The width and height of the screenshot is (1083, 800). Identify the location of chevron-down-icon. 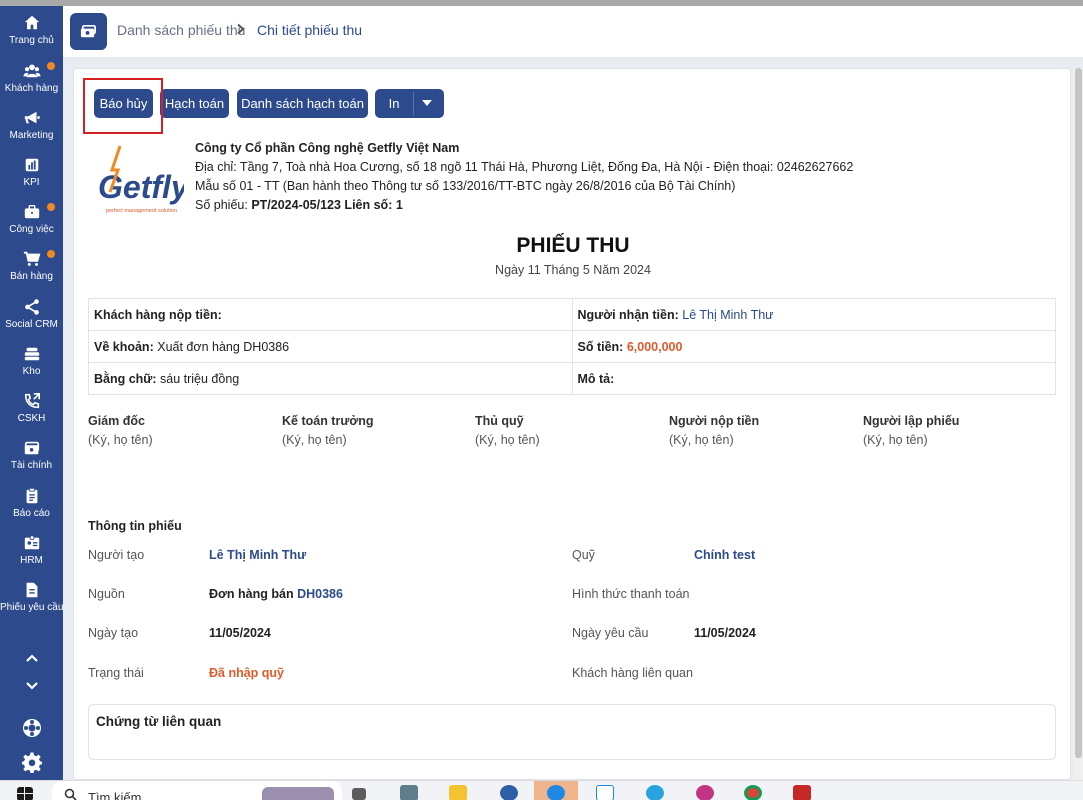
(32, 686).